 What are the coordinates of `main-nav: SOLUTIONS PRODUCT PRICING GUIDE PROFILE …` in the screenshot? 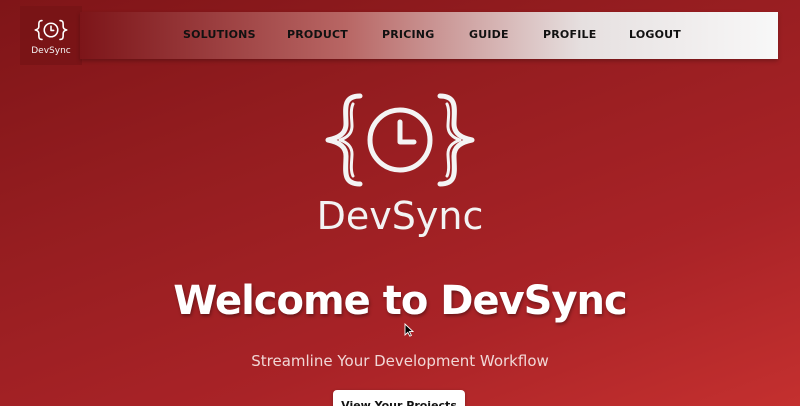 It's located at (429, 35).